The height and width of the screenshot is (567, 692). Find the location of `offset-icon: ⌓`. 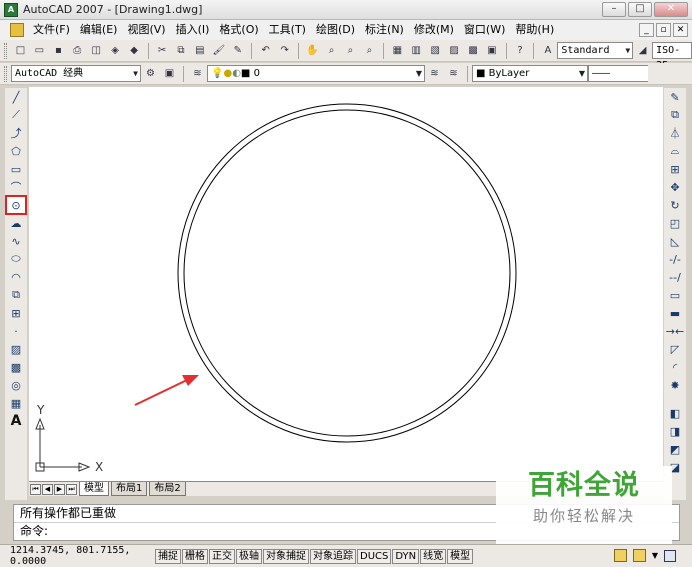

offset-icon: ⌓ is located at coordinates (675, 151).